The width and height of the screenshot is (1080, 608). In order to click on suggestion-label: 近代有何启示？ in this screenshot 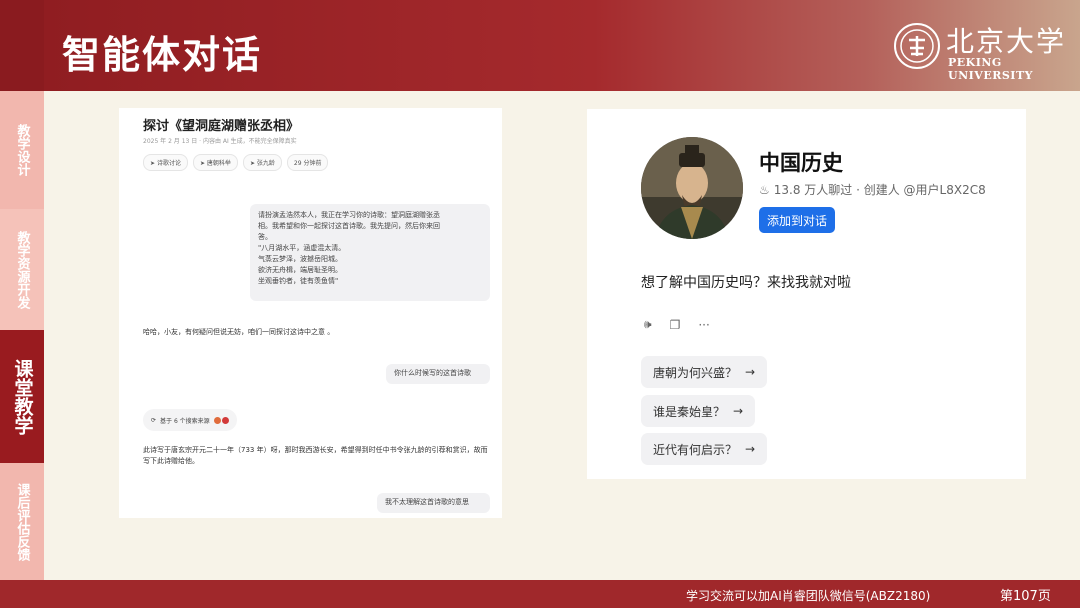, I will do `click(695, 449)`.